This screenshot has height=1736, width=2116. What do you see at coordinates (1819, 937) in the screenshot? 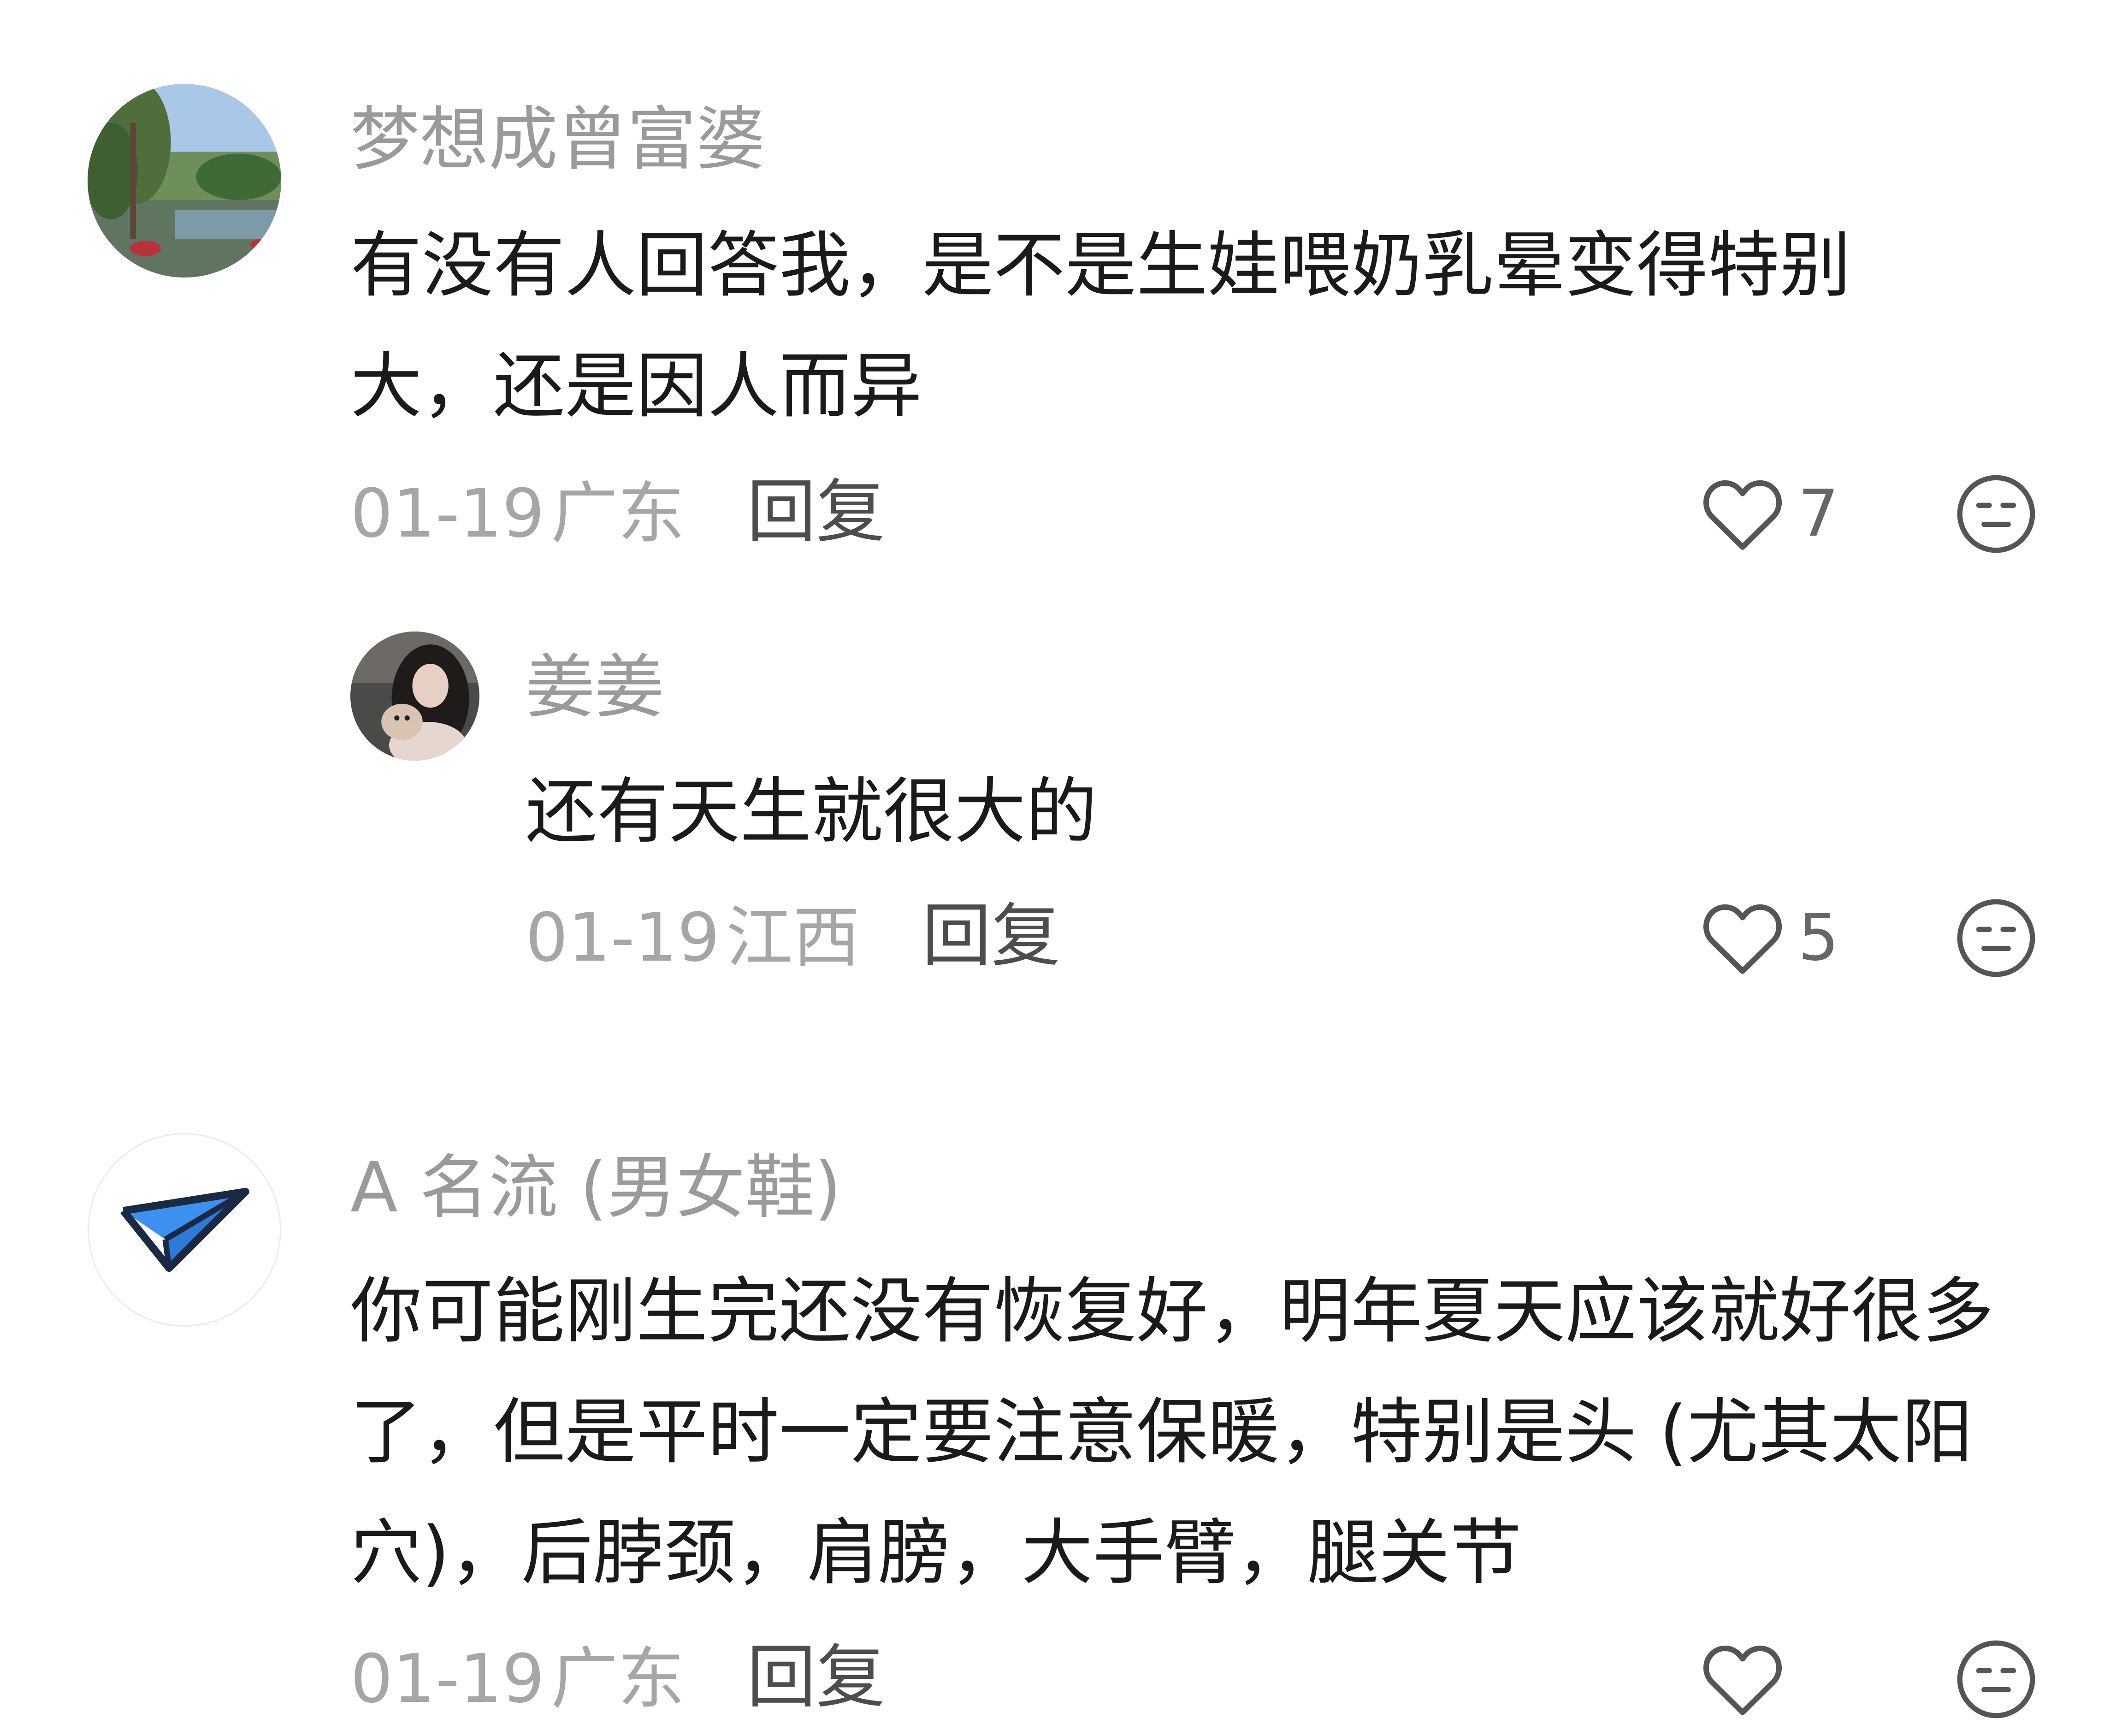
I see `like-count: 5` at bounding box center [1819, 937].